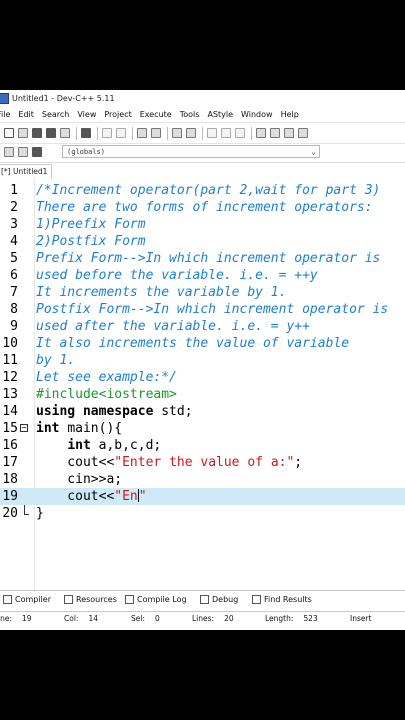  Describe the element at coordinates (220, 114) in the screenshot. I see `menu-astyle: AStyle` at that location.